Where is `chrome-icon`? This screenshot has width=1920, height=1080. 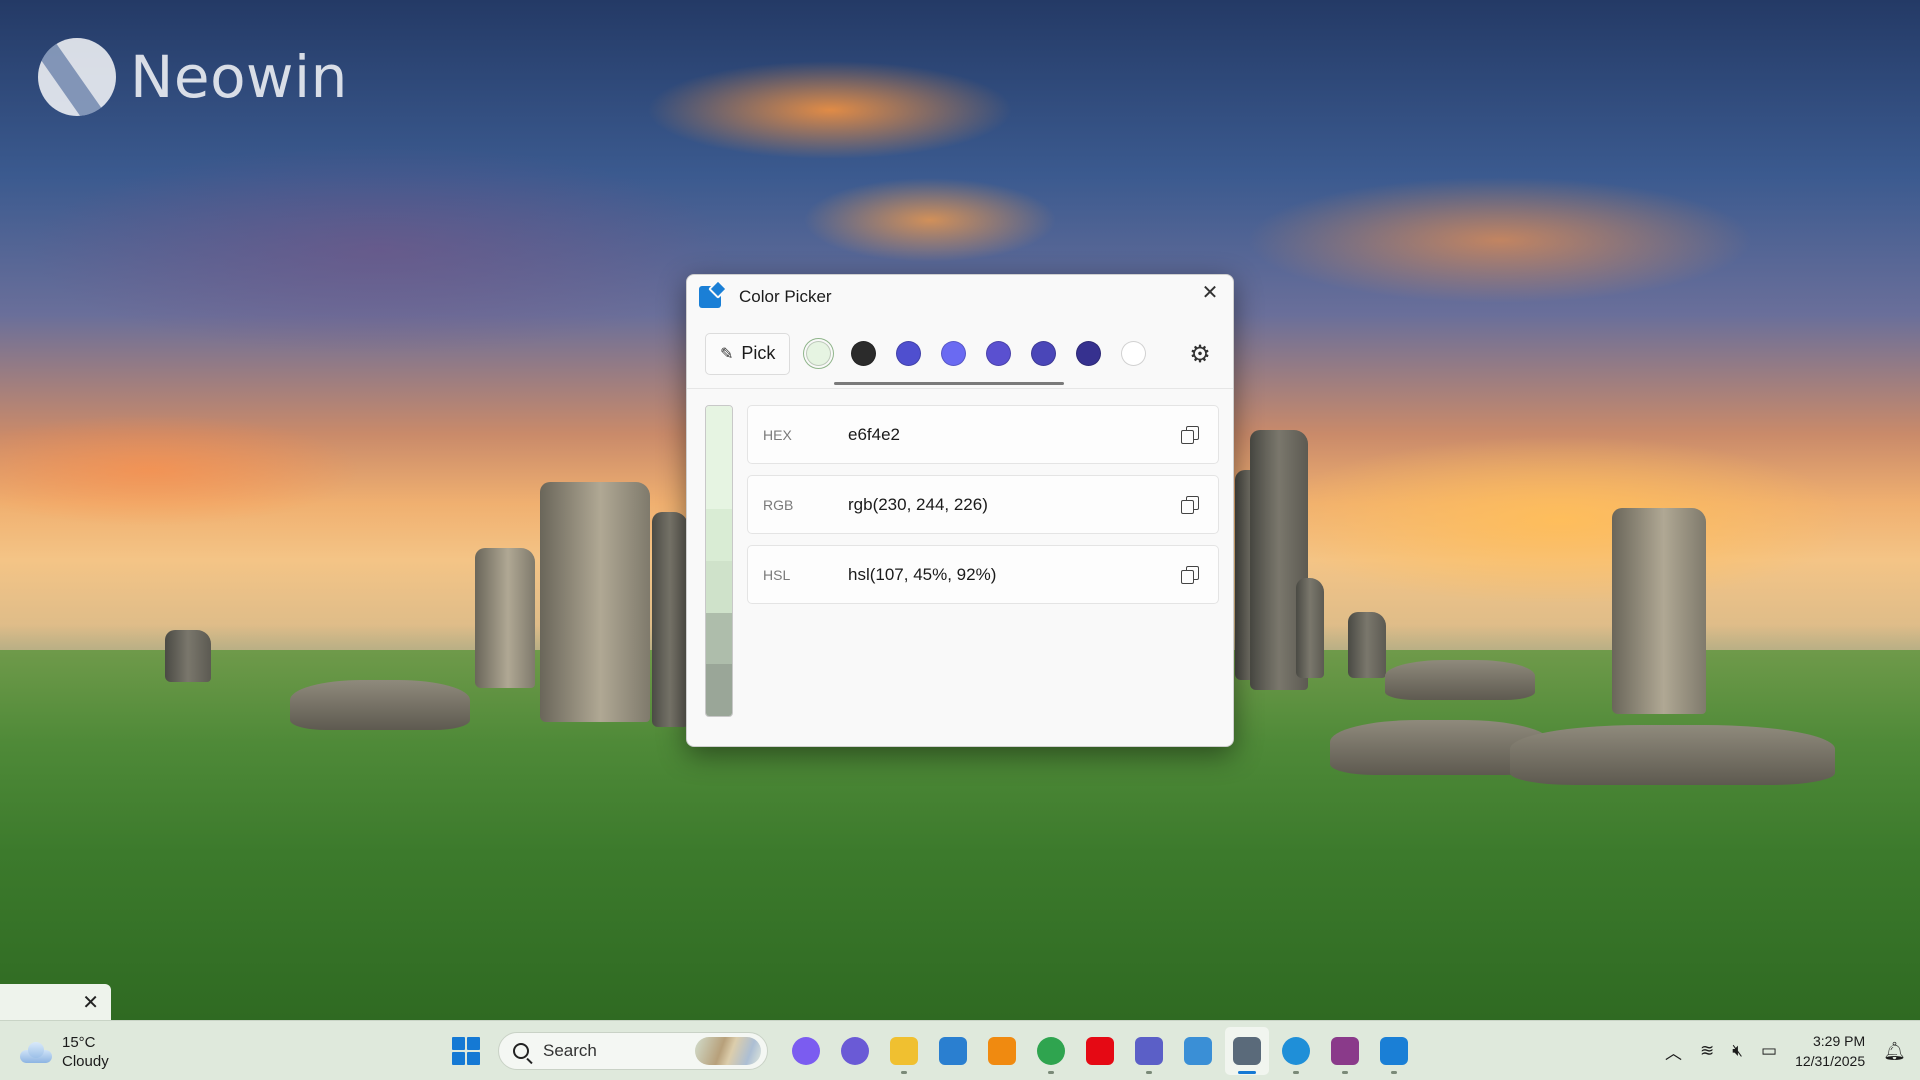
chrome-icon is located at coordinates (1051, 1051).